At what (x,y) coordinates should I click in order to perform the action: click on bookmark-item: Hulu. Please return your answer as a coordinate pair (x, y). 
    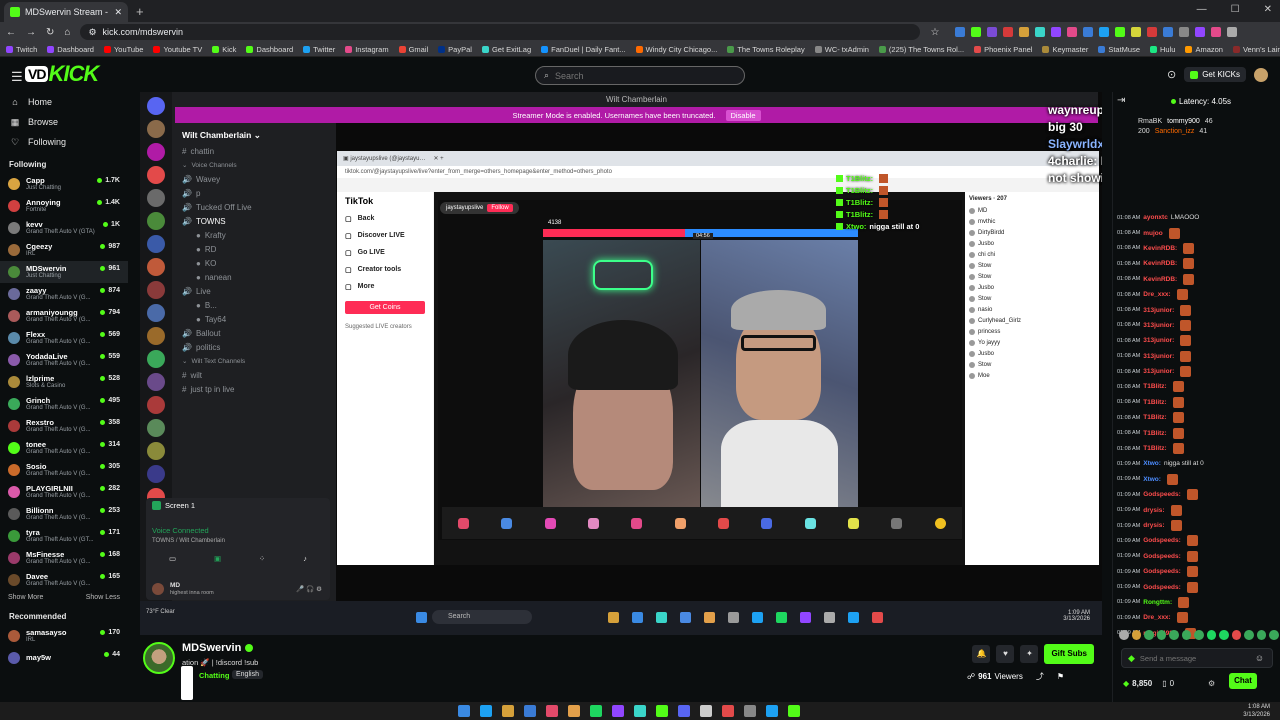
    Looking at the image, I should click on (1162, 49).